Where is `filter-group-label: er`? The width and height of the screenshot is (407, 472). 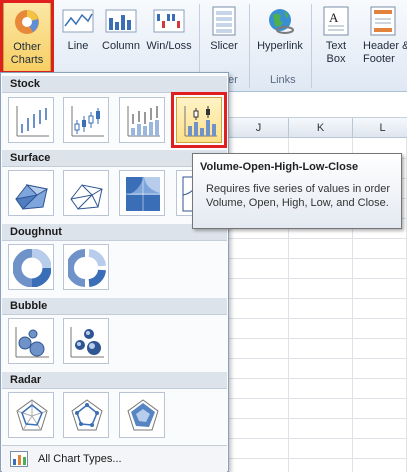 filter-group-label: er is located at coordinates (233, 80).